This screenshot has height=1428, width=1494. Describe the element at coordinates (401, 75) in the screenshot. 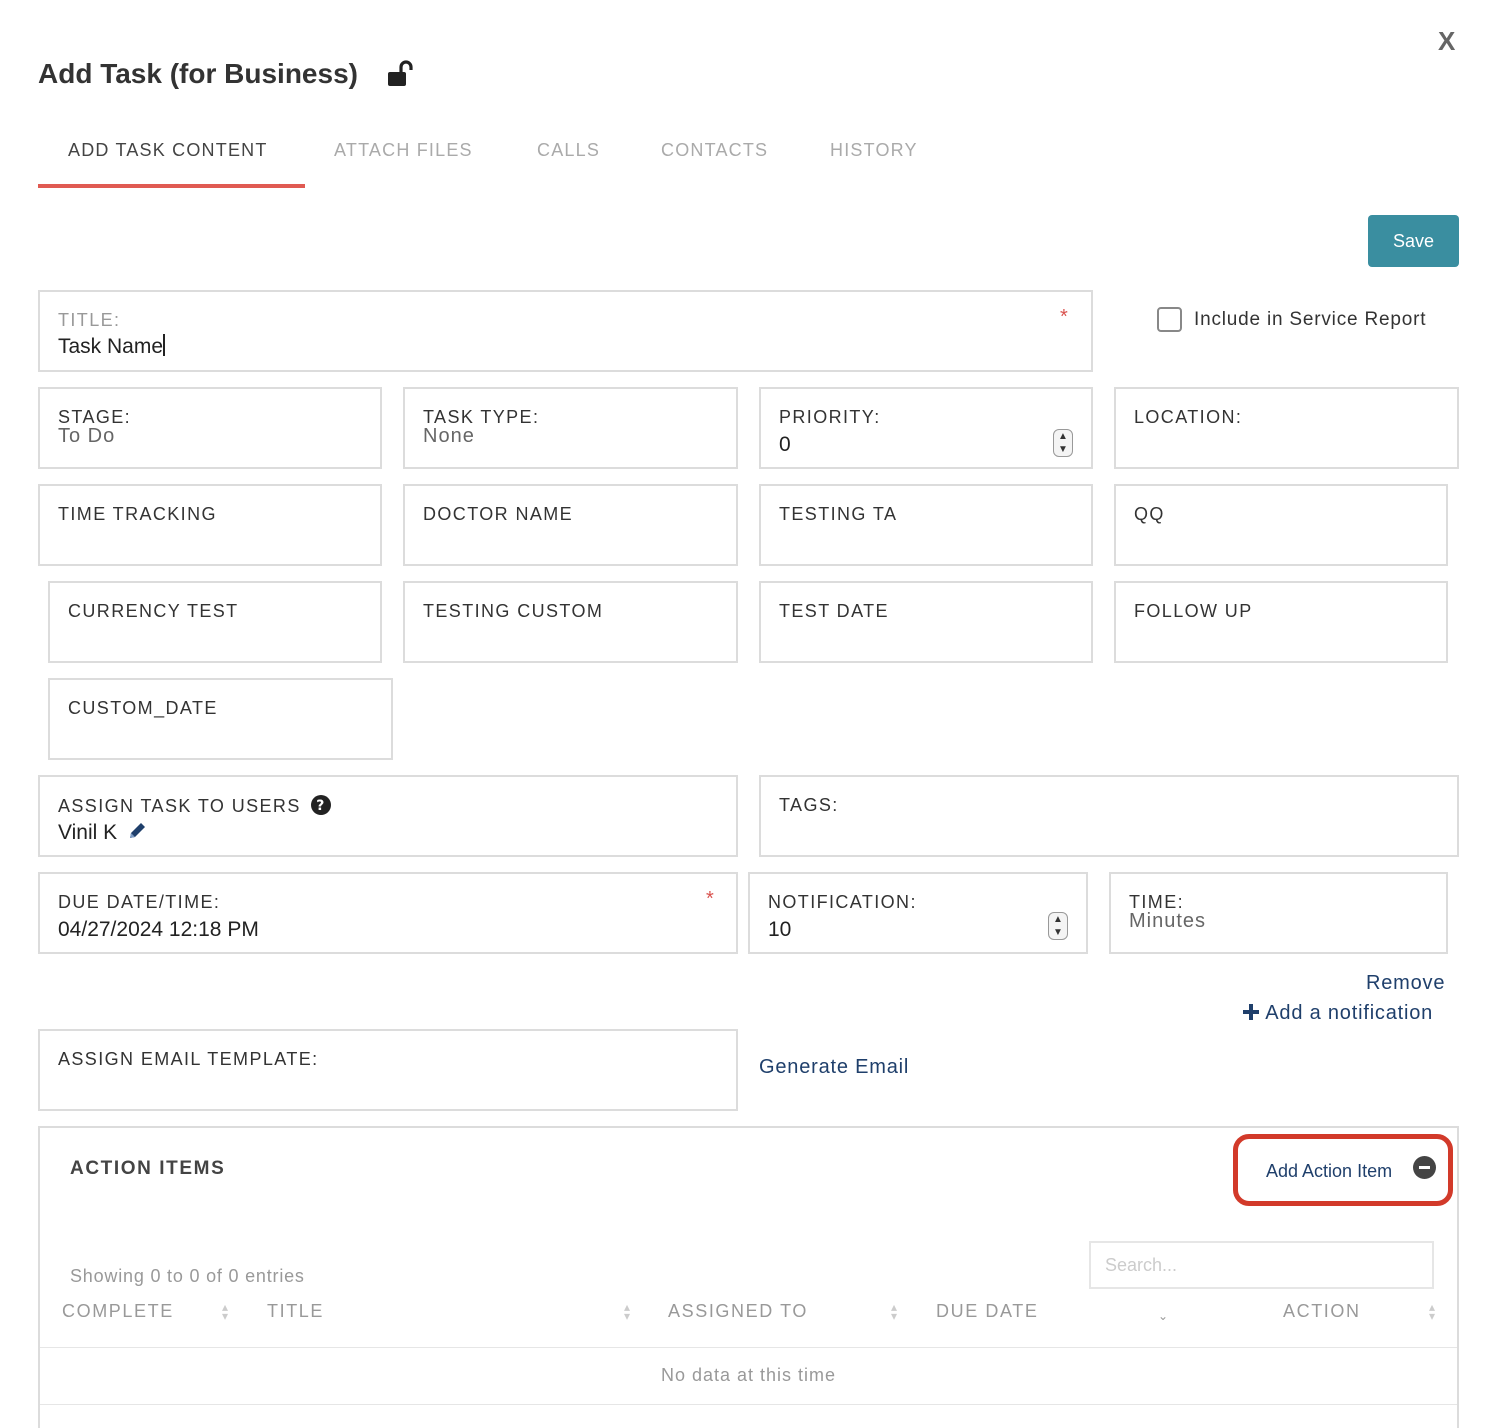

I see `unlock-icon` at that location.